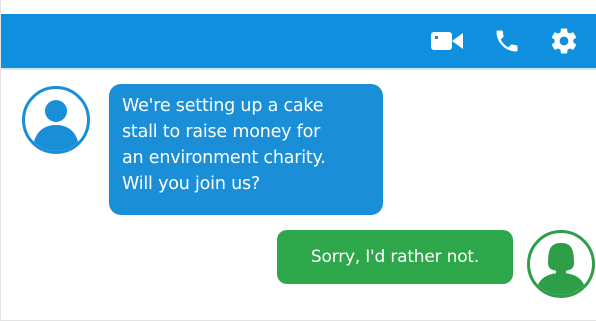  What do you see at coordinates (224, 158) in the screenshot?
I see `message-line: an environment charity.` at bounding box center [224, 158].